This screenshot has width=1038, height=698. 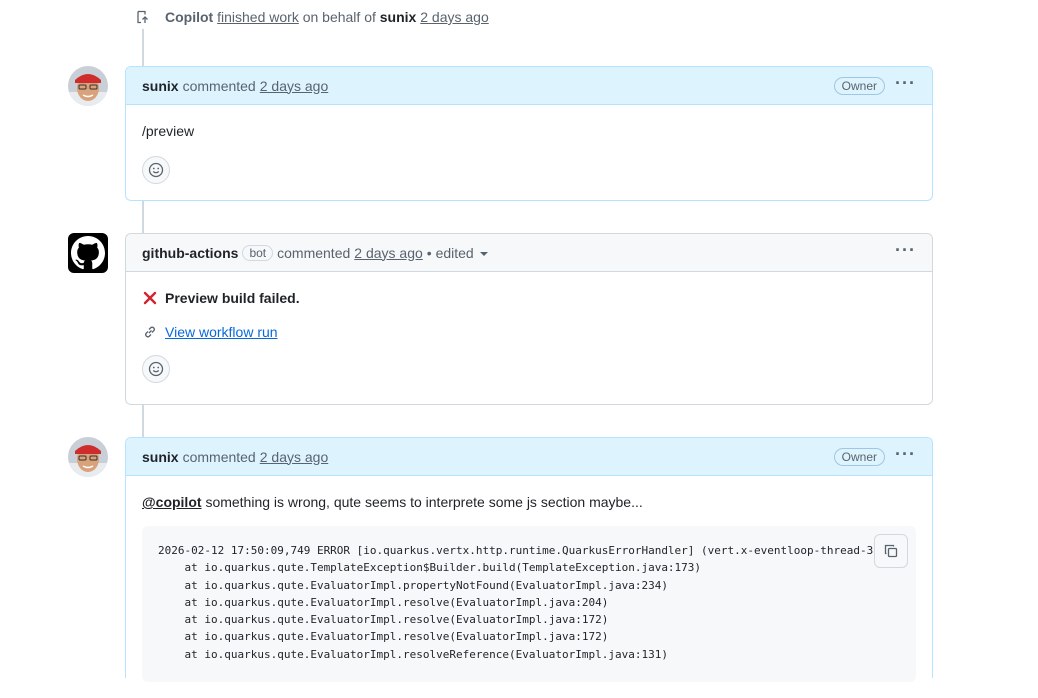 I want to click on github-mark-icon, so click(x=88, y=253).